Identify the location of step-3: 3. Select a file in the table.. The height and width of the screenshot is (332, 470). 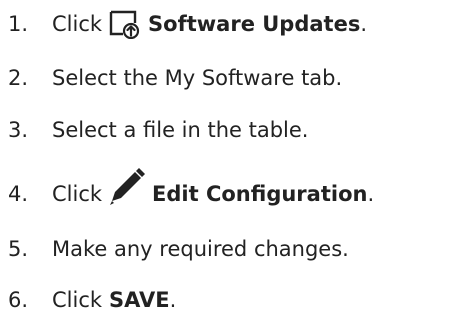
(158, 130).